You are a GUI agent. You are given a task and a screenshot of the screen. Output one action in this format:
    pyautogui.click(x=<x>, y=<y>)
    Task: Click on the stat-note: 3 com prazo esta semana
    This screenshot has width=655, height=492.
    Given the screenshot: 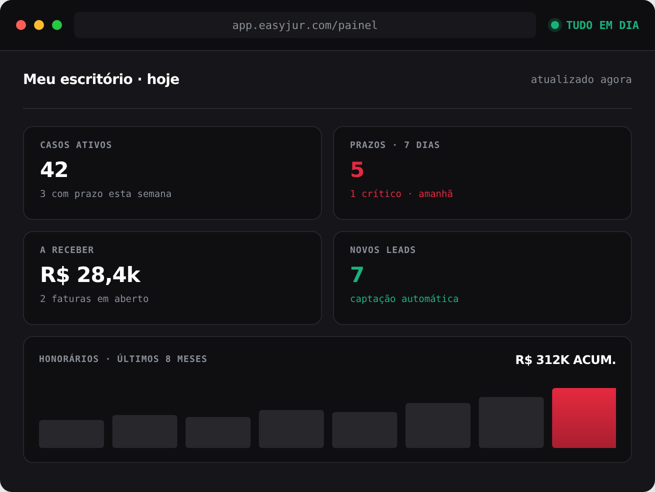 What is the action you would take?
    pyautogui.click(x=106, y=194)
    